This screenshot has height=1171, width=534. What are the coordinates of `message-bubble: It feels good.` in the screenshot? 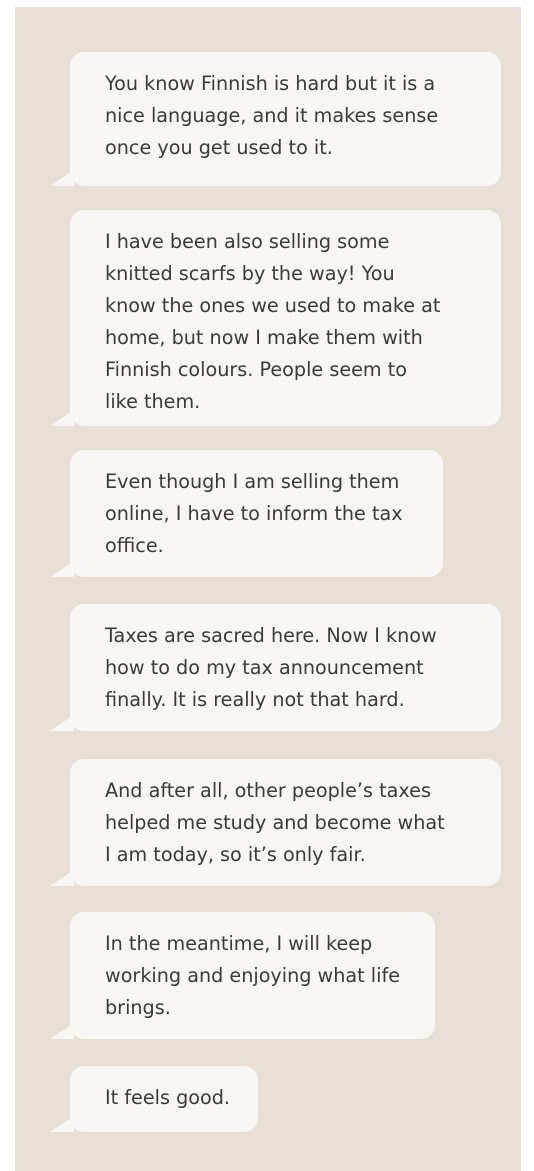 It's located at (154, 1099).